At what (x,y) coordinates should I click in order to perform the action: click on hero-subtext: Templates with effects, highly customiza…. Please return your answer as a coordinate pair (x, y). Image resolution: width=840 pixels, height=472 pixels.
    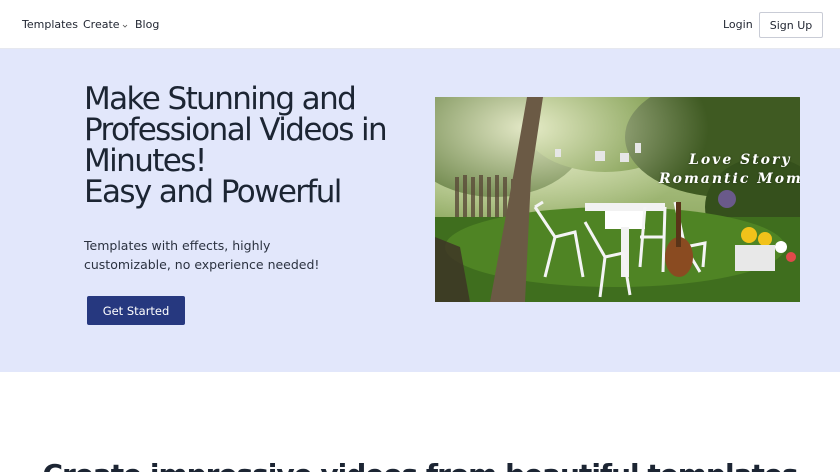
    Looking at the image, I should click on (202, 255).